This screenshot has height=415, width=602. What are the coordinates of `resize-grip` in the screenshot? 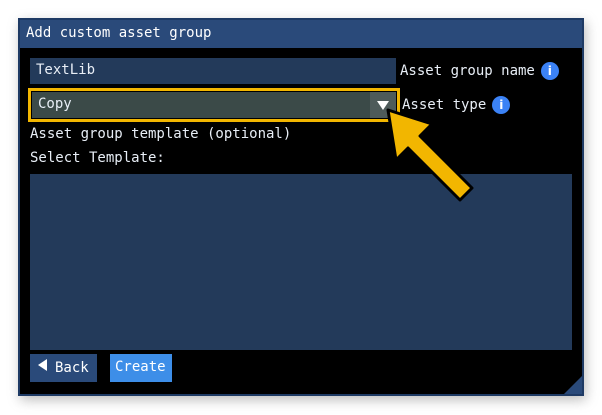 It's located at (573, 385).